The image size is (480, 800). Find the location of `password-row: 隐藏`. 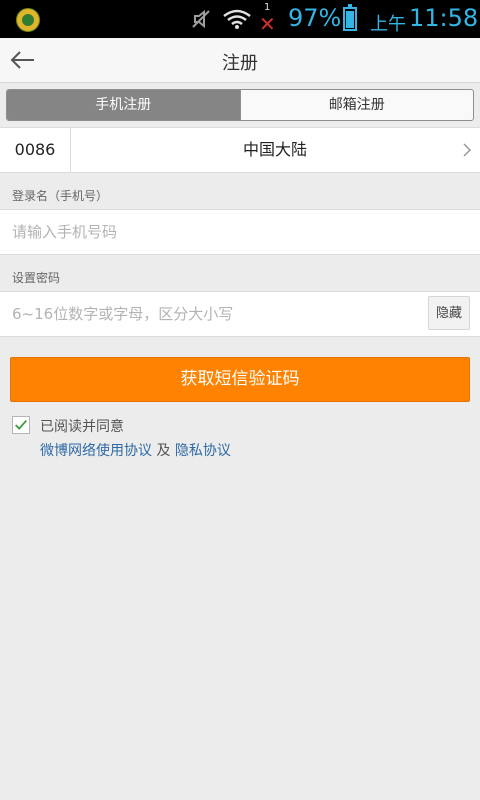

password-row: 隐藏 is located at coordinates (240, 314).